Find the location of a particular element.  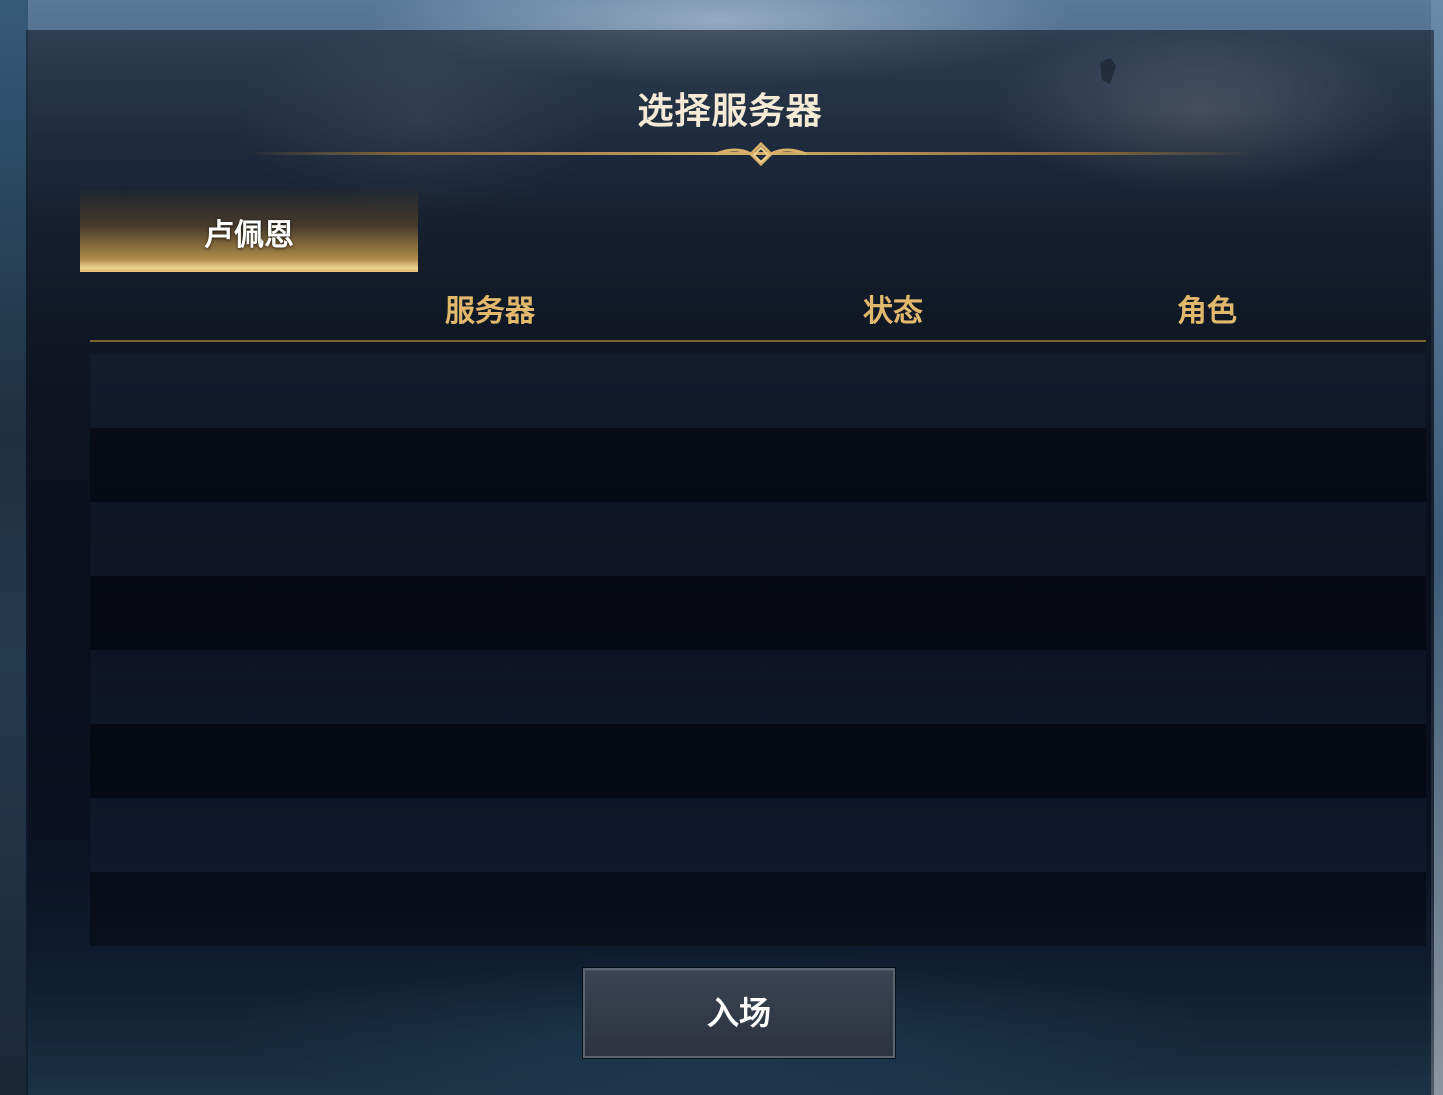

dialog-title: 选择服务器 is located at coordinates (730, 111).